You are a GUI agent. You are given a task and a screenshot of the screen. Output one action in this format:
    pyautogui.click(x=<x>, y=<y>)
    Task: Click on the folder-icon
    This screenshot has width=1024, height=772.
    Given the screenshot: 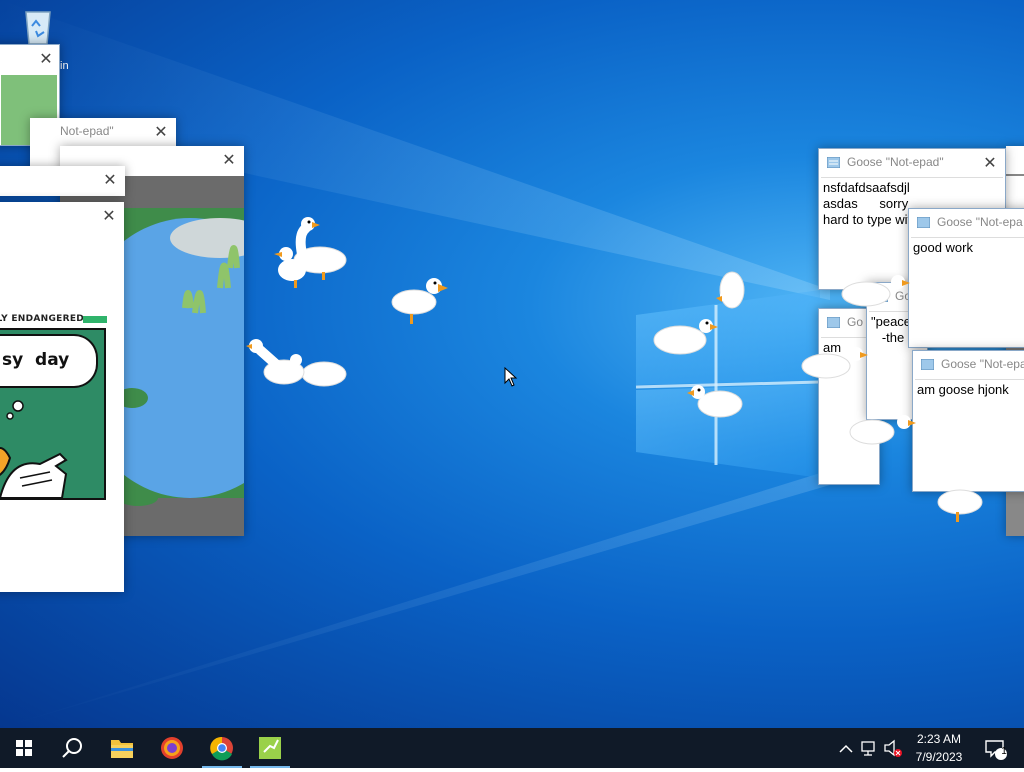 What is the action you would take?
    pyautogui.click(x=122, y=749)
    